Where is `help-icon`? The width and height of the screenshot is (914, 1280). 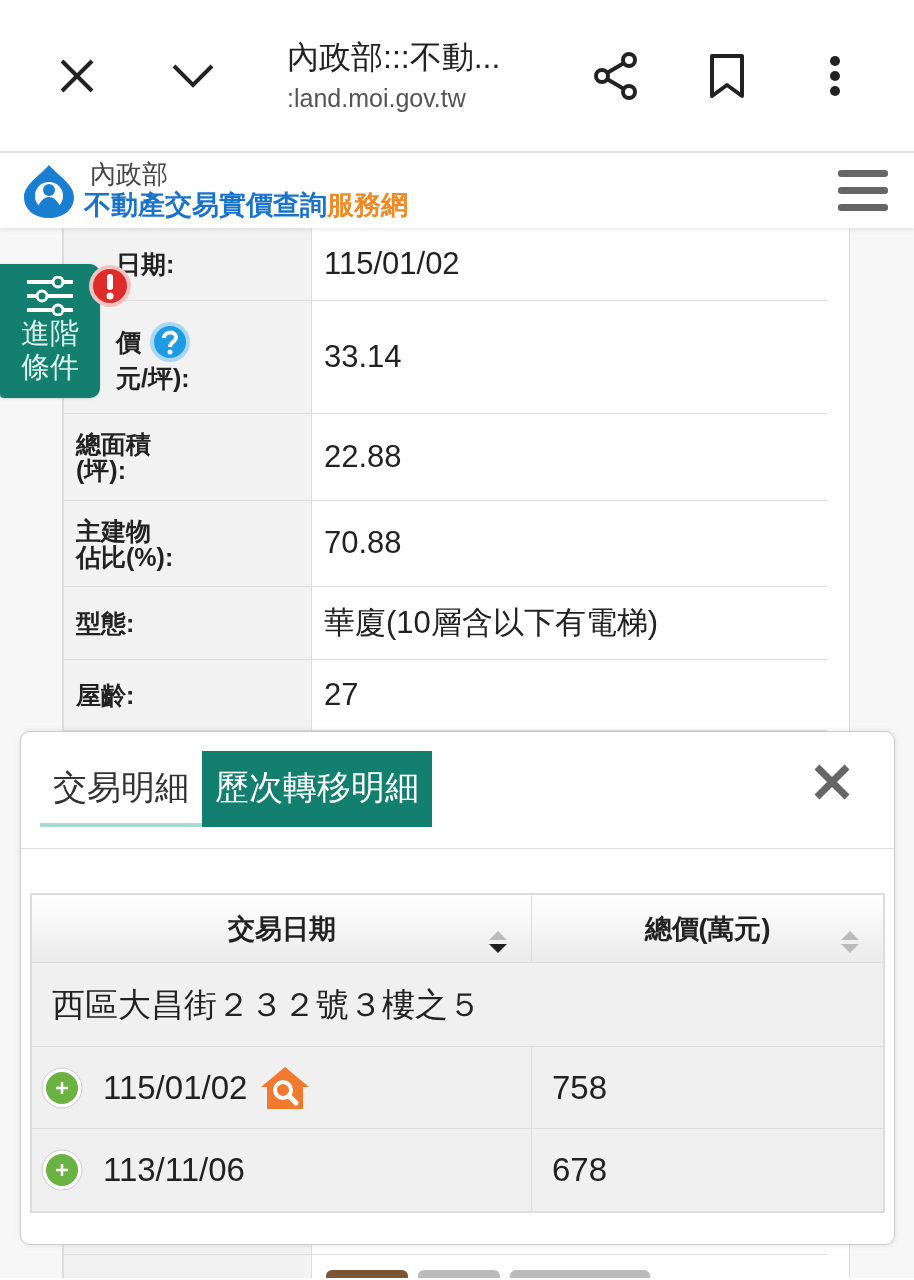 help-icon is located at coordinates (170, 342).